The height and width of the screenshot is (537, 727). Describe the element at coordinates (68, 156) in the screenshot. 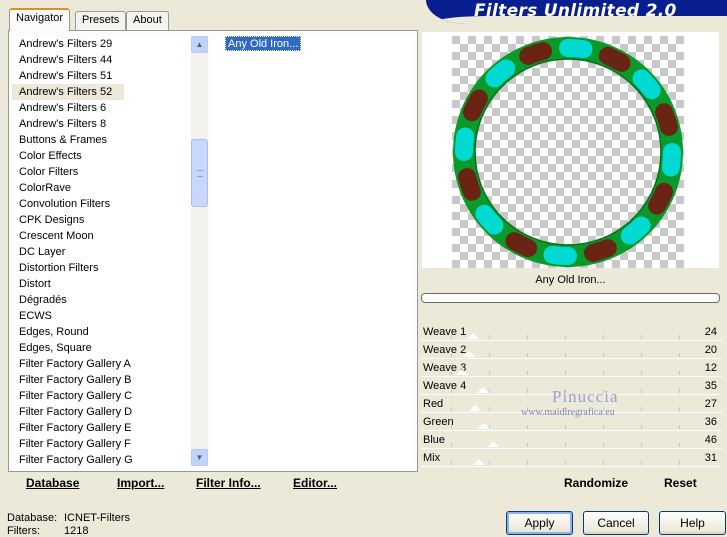

I see `category-item: Color Effects` at that location.